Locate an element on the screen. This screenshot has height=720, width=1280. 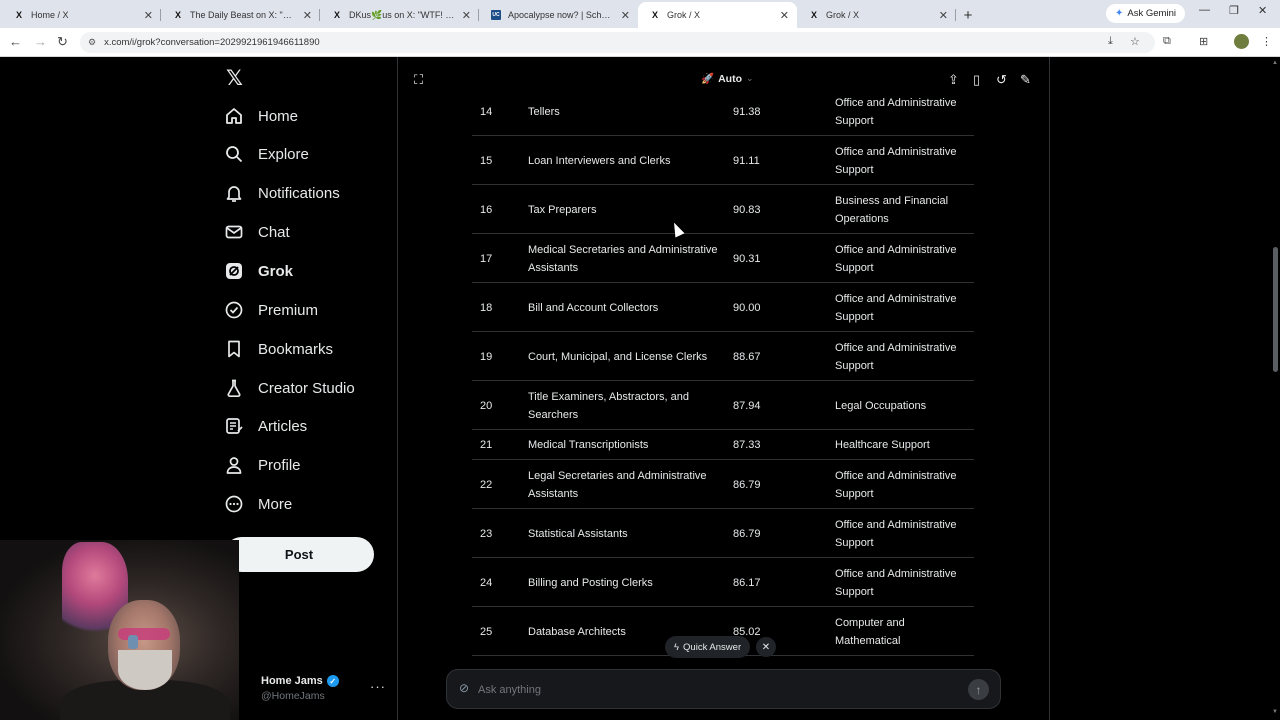
sidebar-item-label: Home is located at coordinates (278, 116).